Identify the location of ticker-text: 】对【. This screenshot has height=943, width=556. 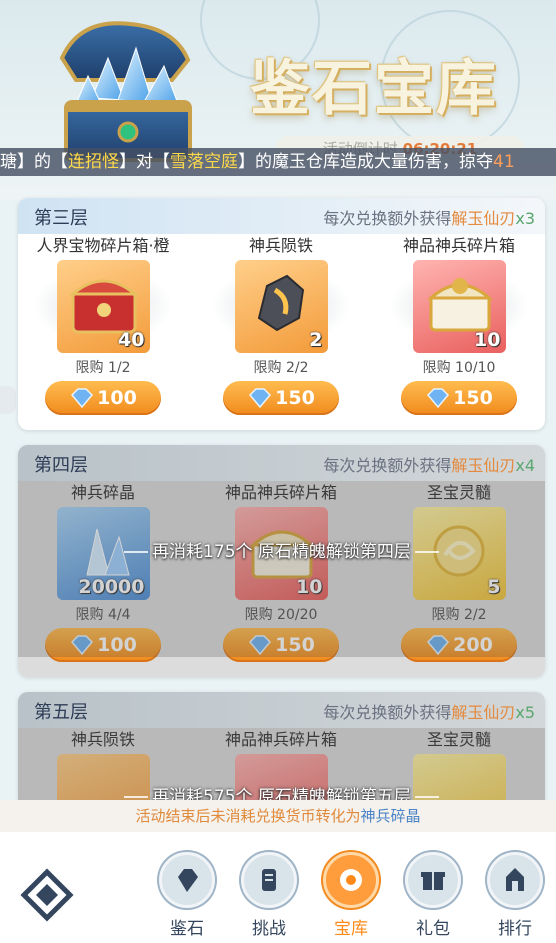
(144, 162).